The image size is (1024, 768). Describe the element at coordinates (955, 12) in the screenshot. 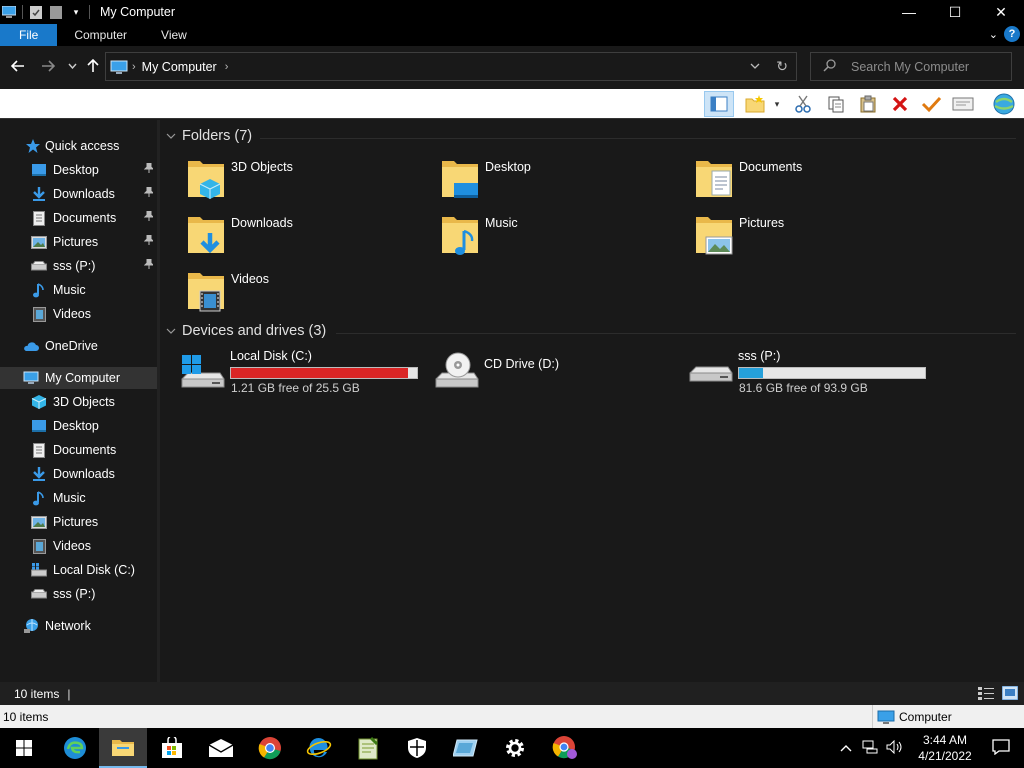

I see `maximize-button: ☐` at that location.